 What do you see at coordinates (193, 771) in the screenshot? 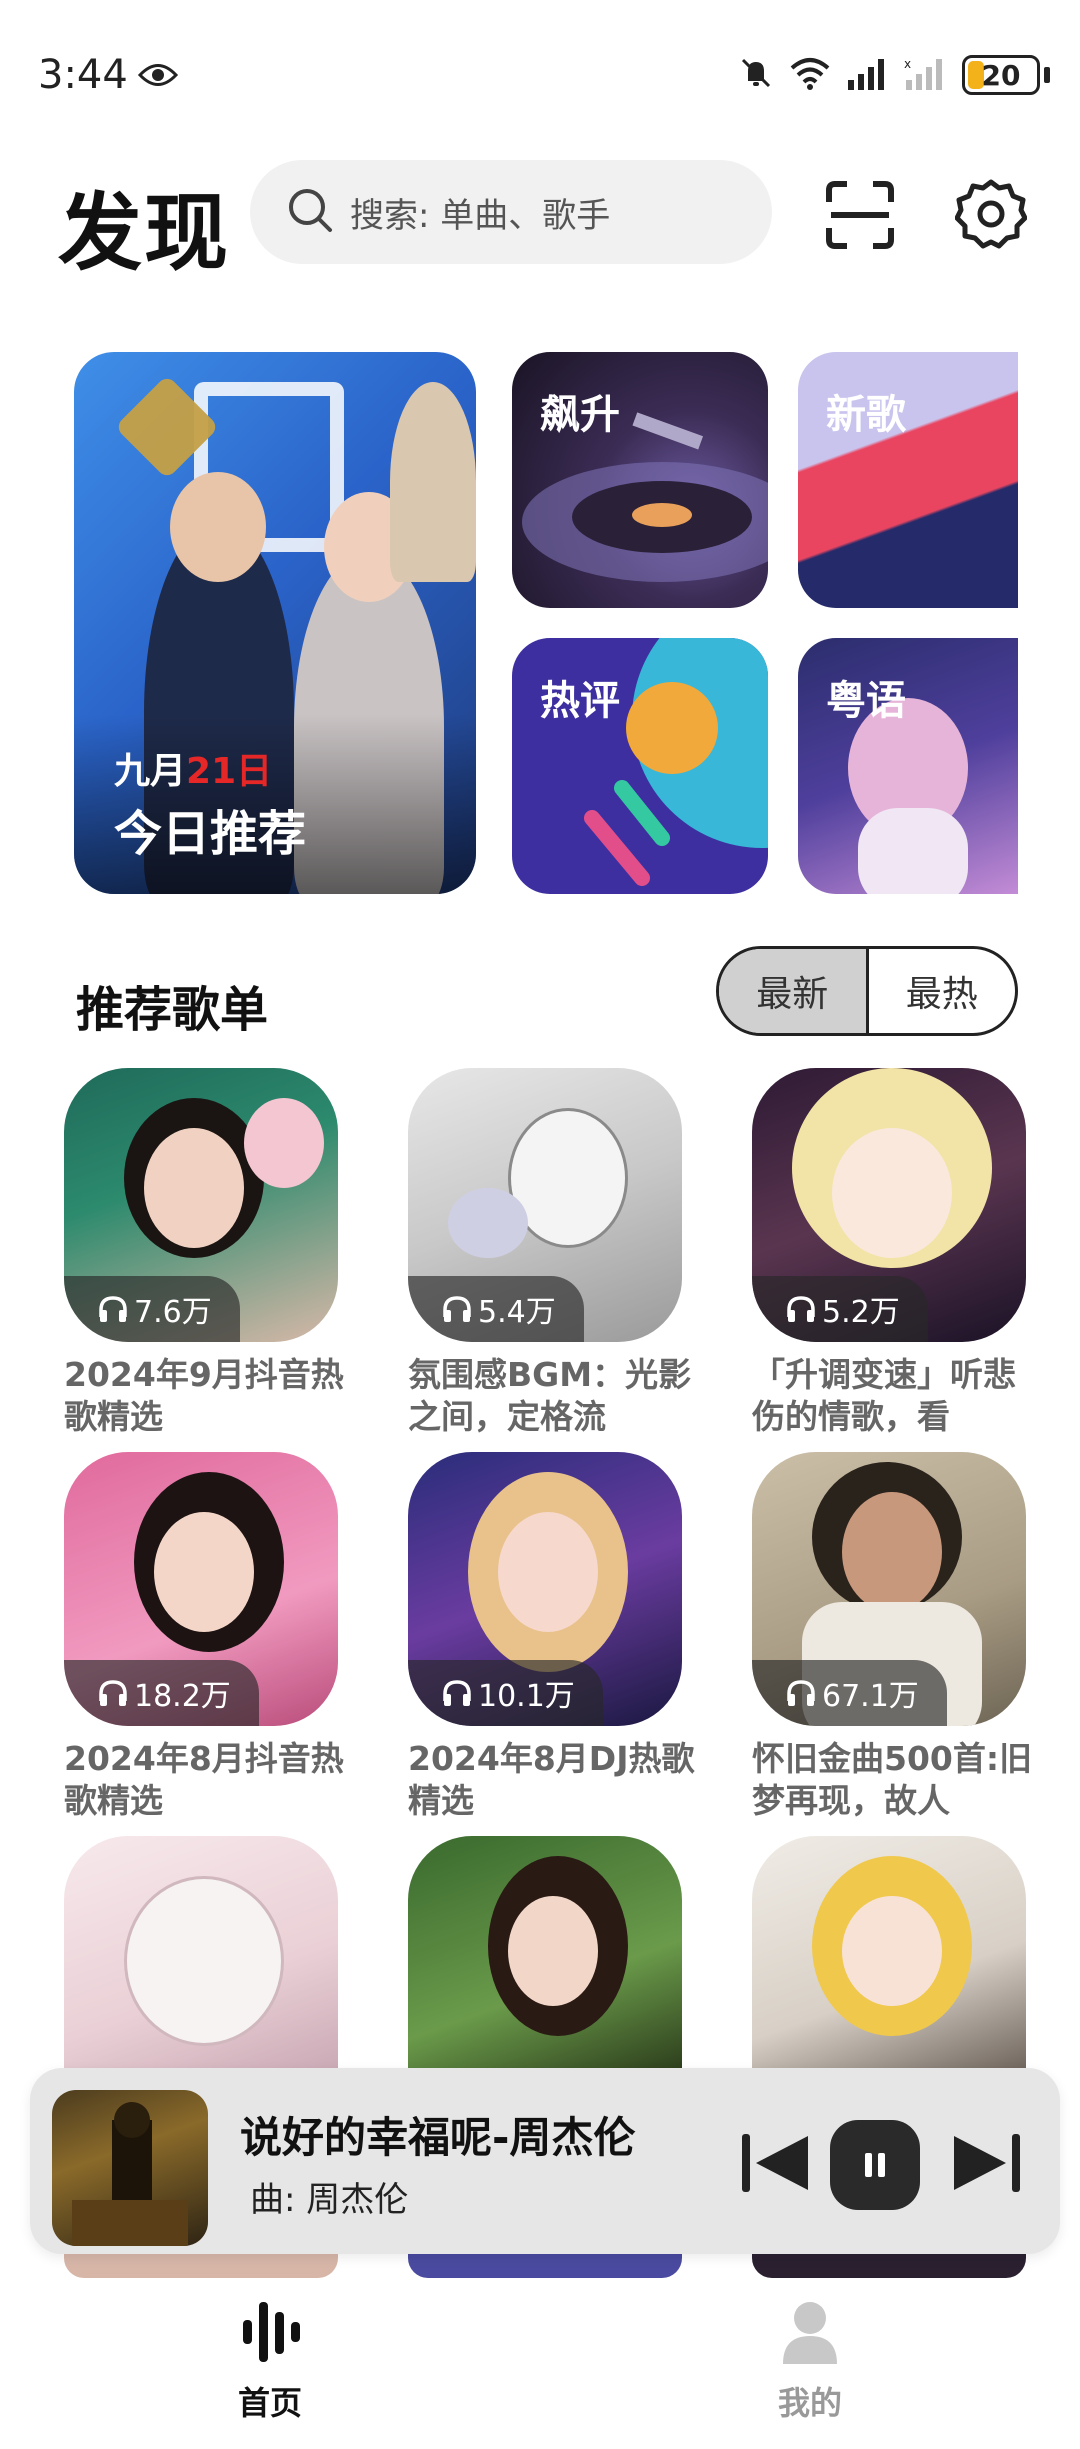
I see `recommend-date: 九月21日` at bounding box center [193, 771].